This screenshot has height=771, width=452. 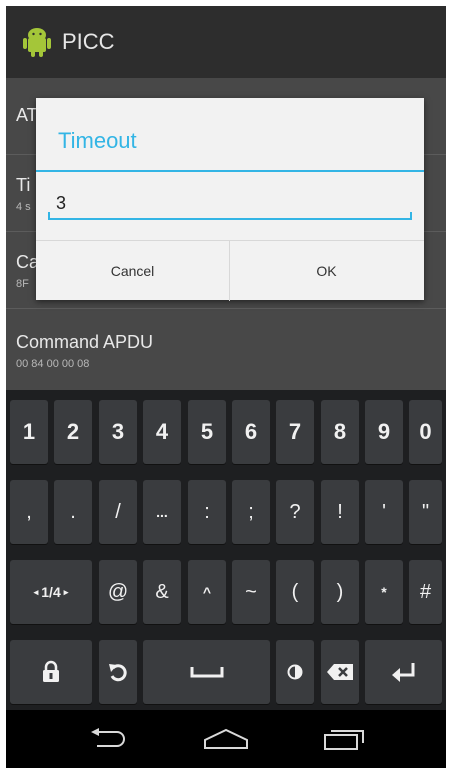 I want to click on preference-title: Command APDU, so click(x=85, y=342).